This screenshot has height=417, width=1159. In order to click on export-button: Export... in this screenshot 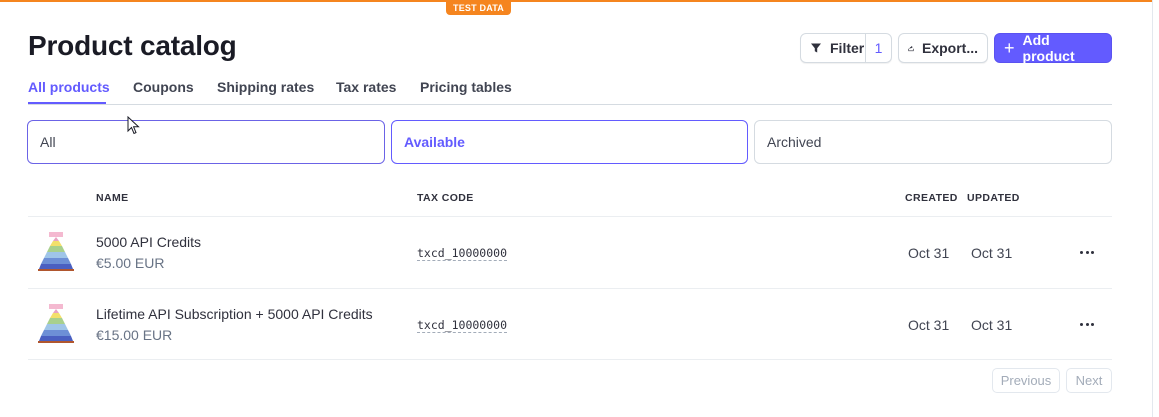, I will do `click(943, 48)`.